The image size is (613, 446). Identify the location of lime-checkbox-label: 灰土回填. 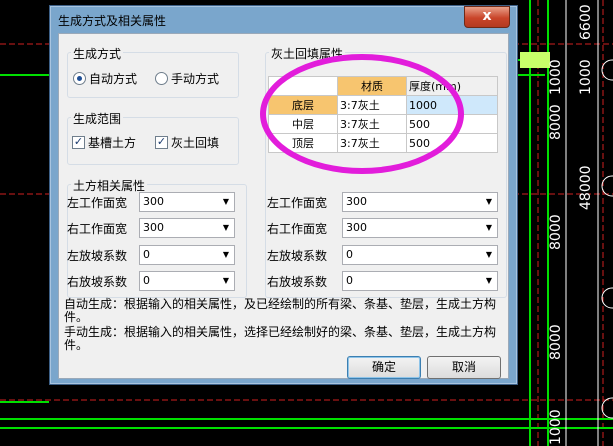
(195, 142).